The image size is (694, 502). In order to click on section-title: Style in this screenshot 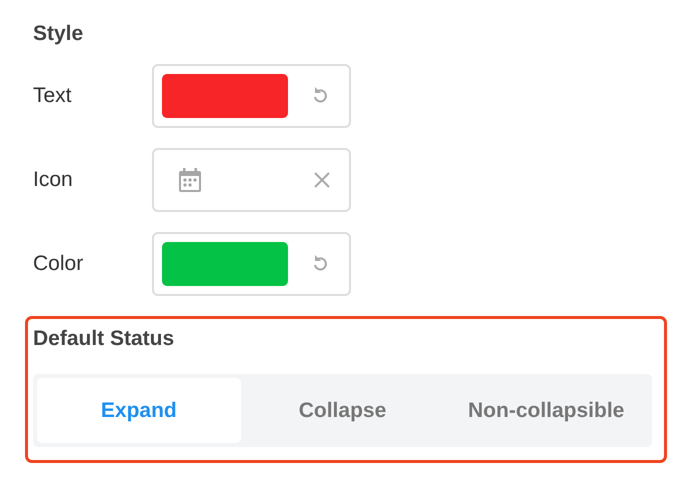, I will do `click(58, 34)`.